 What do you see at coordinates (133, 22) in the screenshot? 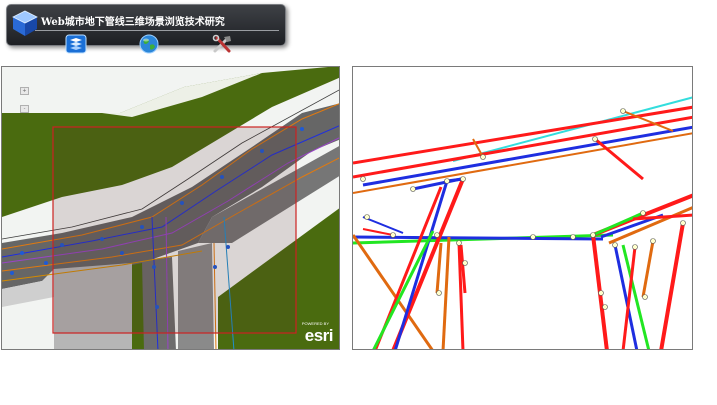
I see `app-title: Web城市地下管线三维场景浏览技术研究` at bounding box center [133, 22].